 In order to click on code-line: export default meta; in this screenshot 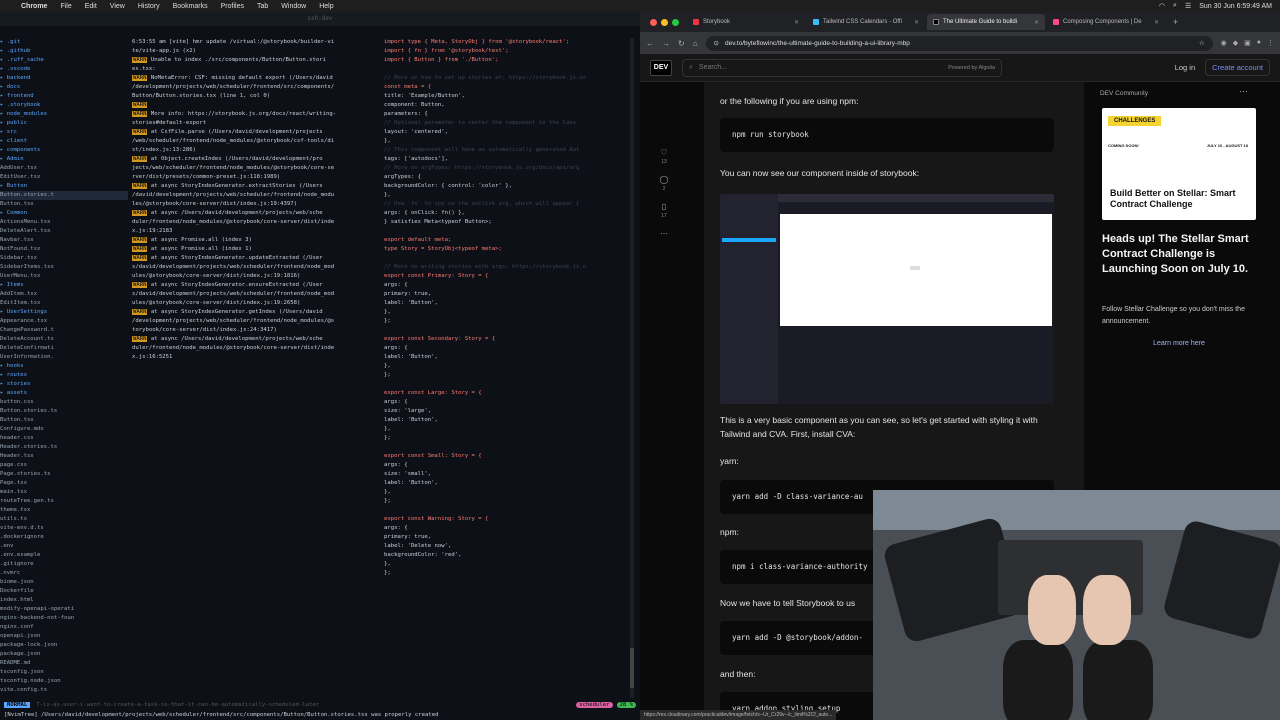, I will do `click(508, 240)`.